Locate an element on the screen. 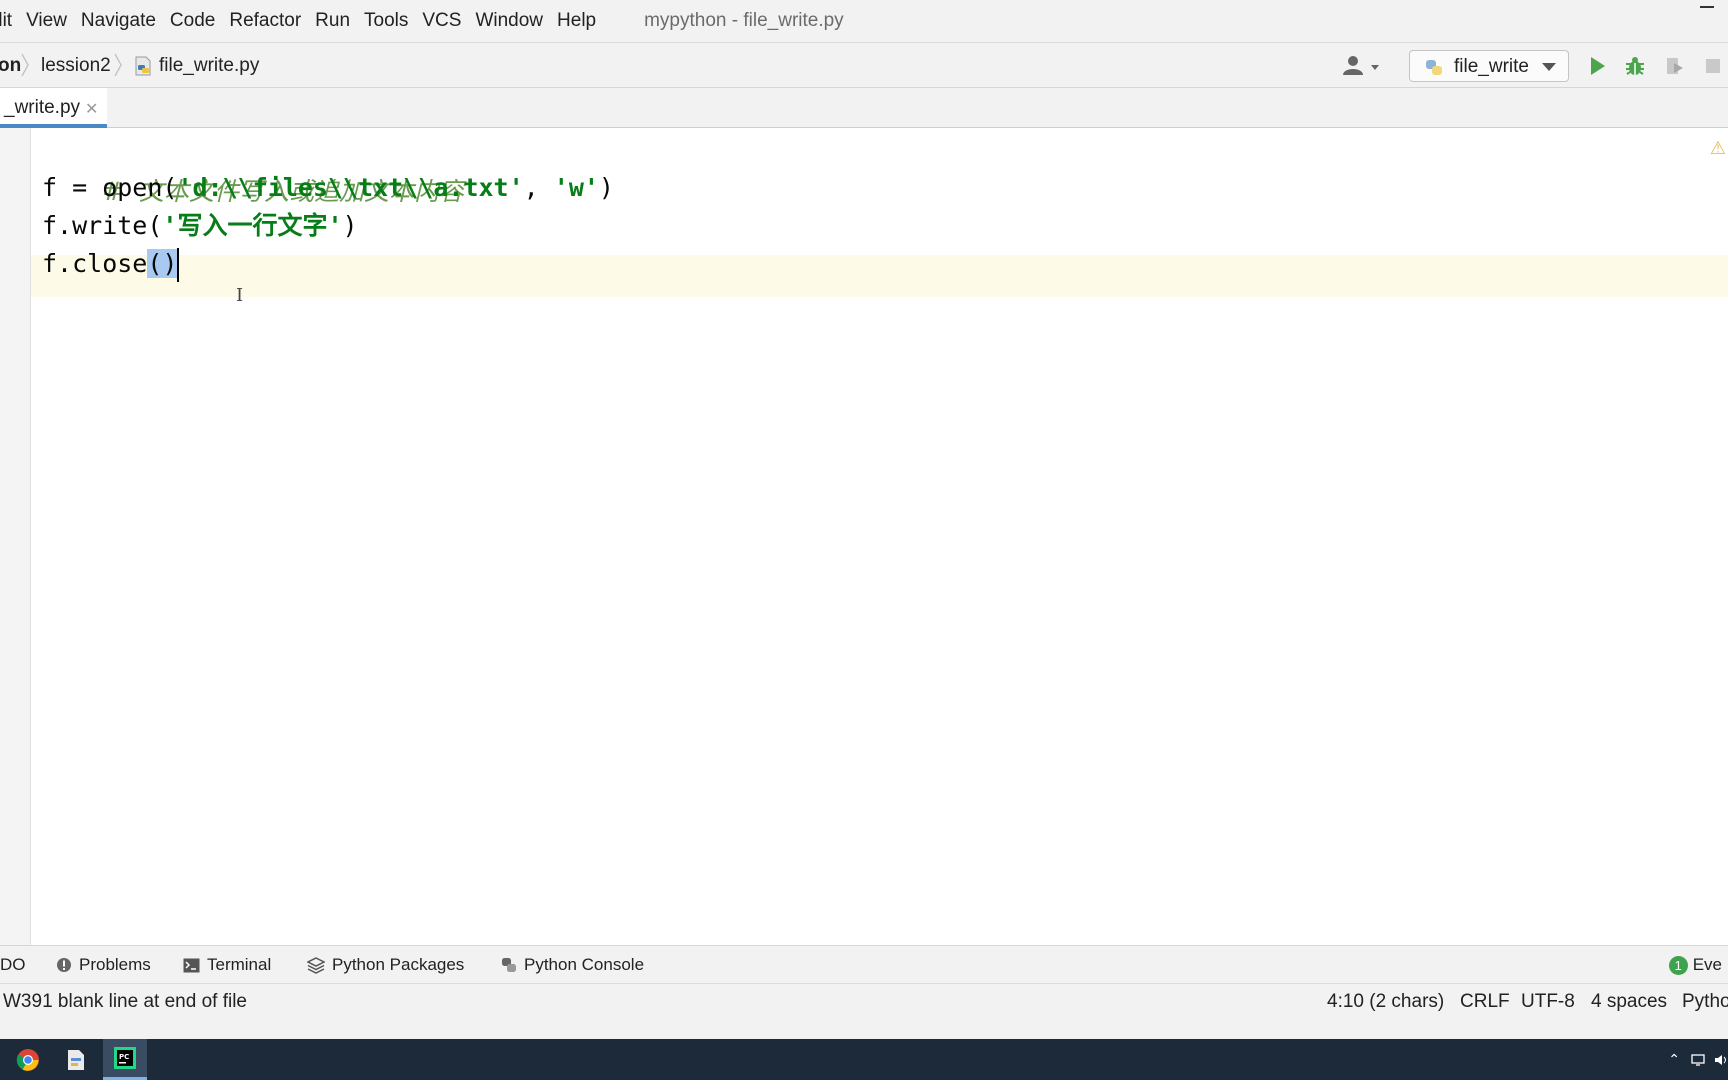  taskbar-file-explorer is located at coordinates (76, 1059).